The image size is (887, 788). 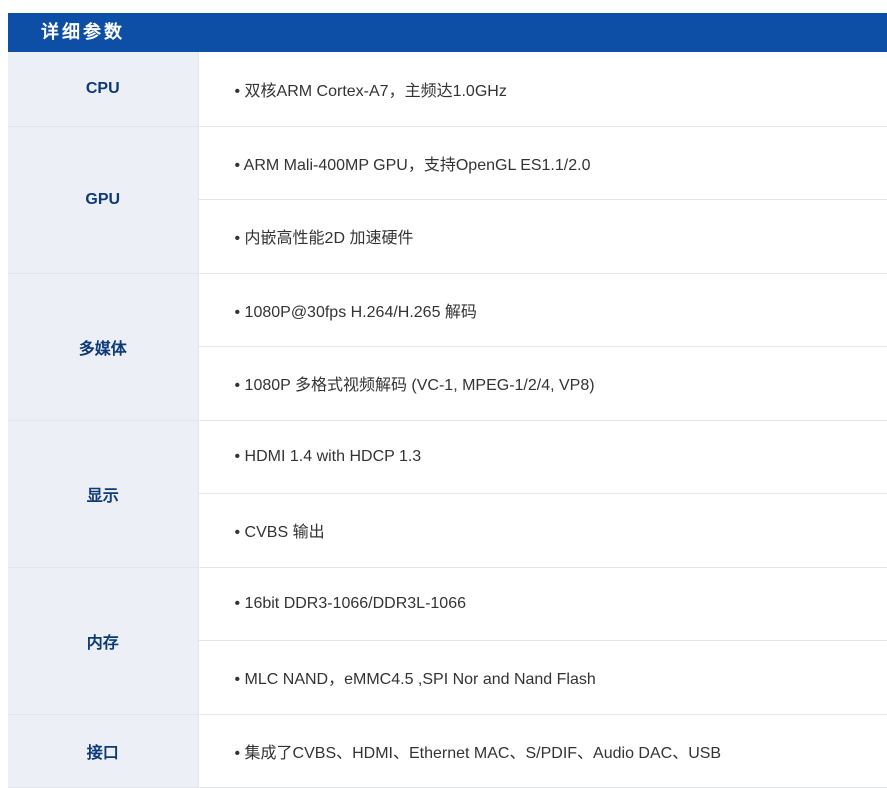 I want to click on spec-label-cpu: CPU, so click(x=103, y=89).